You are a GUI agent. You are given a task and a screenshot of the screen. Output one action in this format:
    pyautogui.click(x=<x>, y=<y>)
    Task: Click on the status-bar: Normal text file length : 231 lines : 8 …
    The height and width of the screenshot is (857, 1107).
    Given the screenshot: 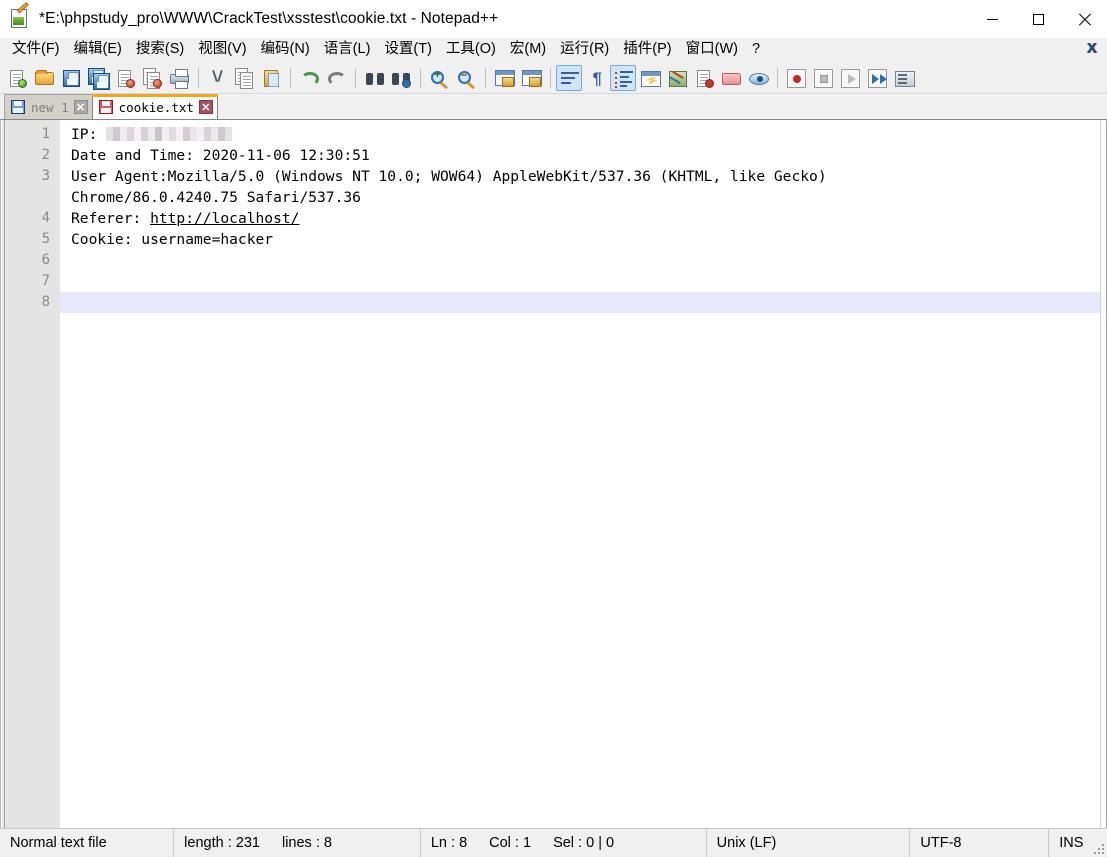 What is the action you would take?
    pyautogui.click(x=553, y=842)
    